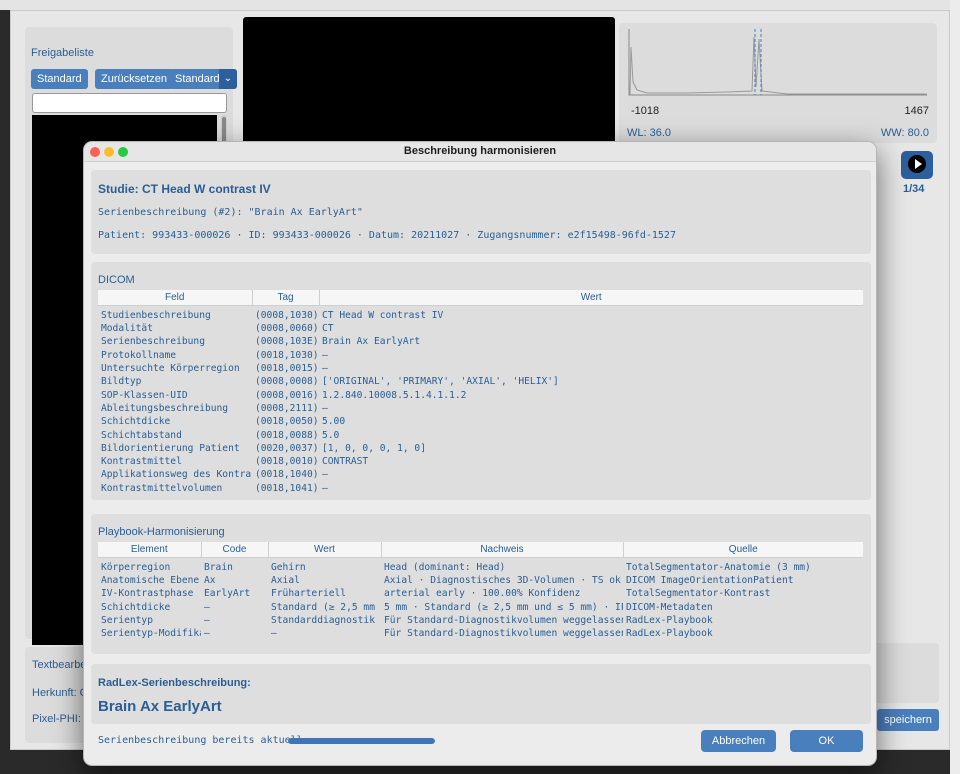 This screenshot has height=774, width=960. What do you see at coordinates (718, 568) in the screenshot?
I see `table-cell: TotalSegmentator-Anatomie (3 mm)` at bounding box center [718, 568].